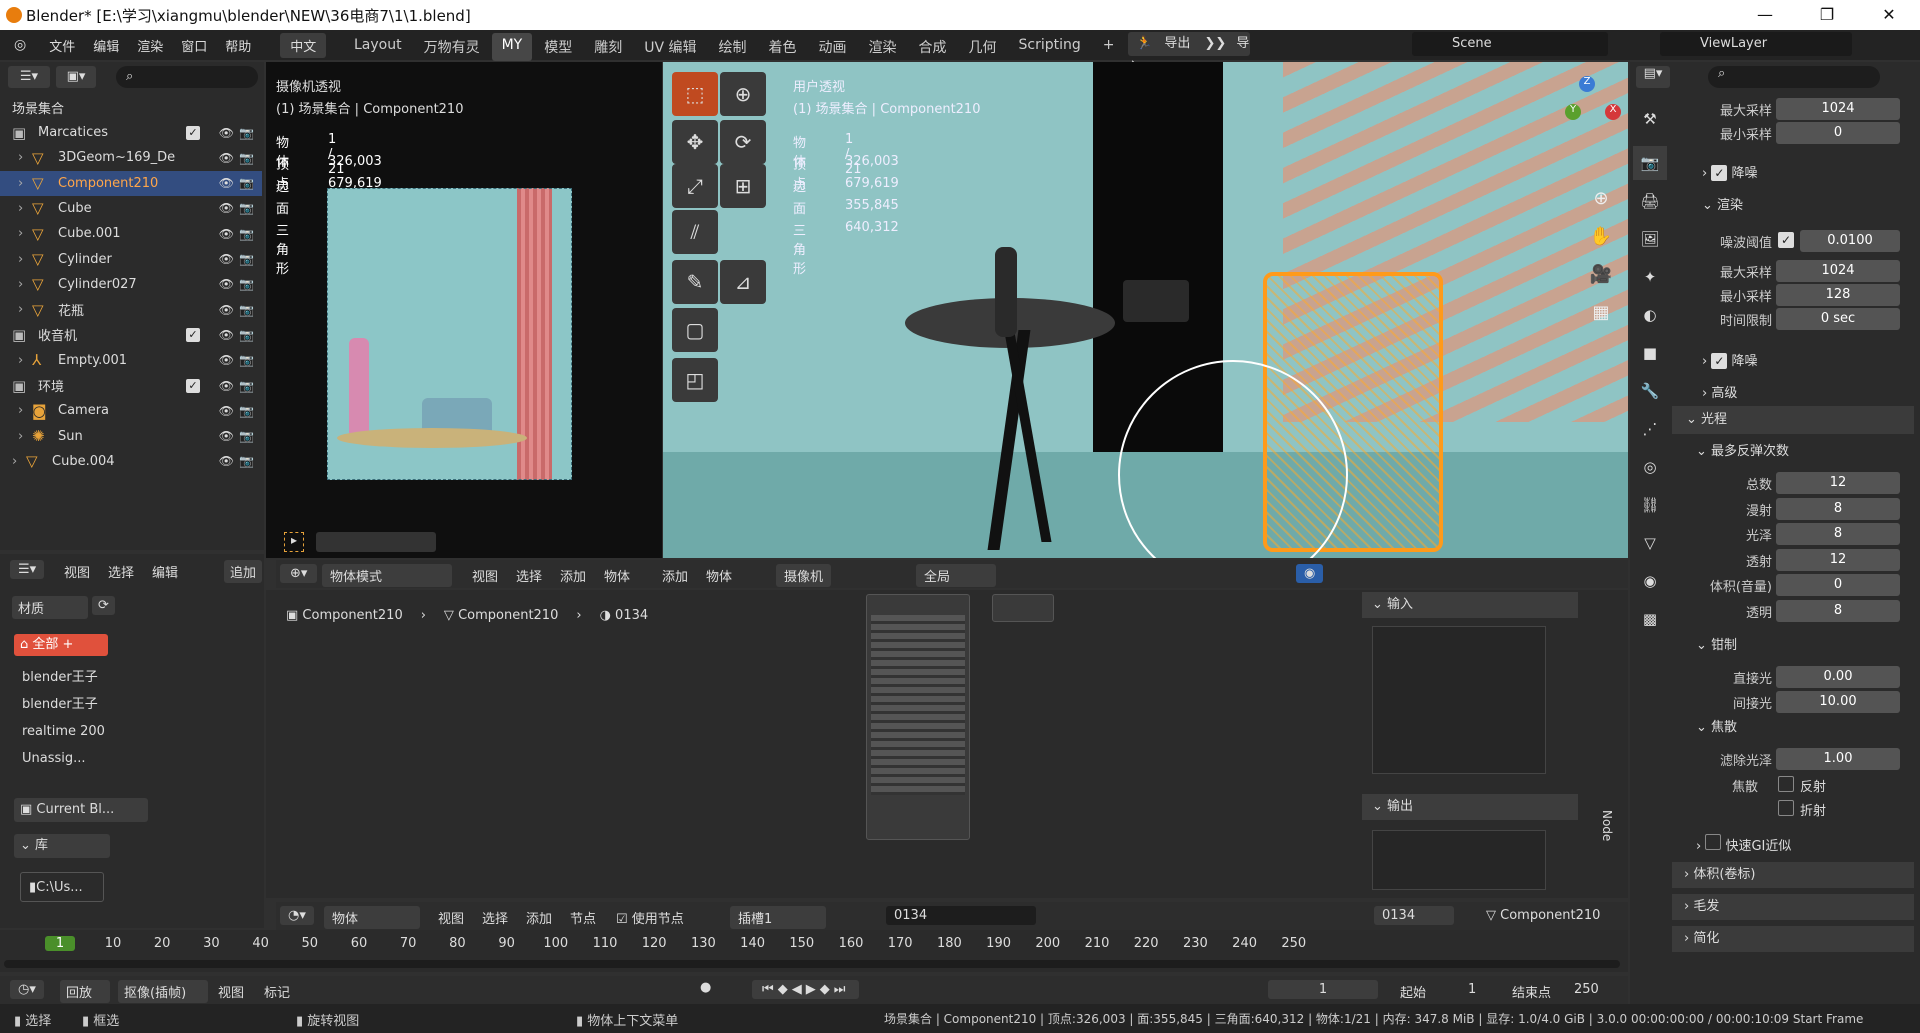 The image size is (1920, 1033). Describe the element at coordinates (833, 47) in the screenshot. I see `workspace-tab: 动画` at that location.